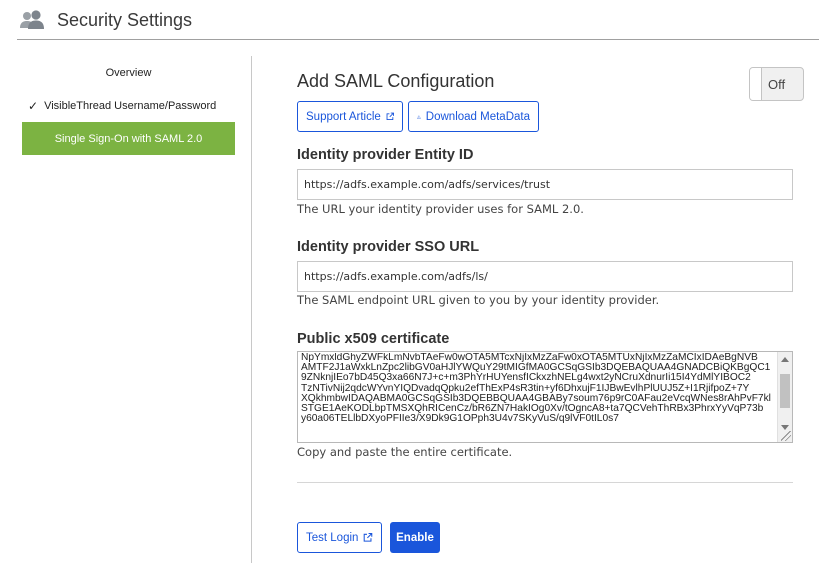 This screenshot has height=563, width=819. I want to click on resize-grip-icon, so click(786, 436).